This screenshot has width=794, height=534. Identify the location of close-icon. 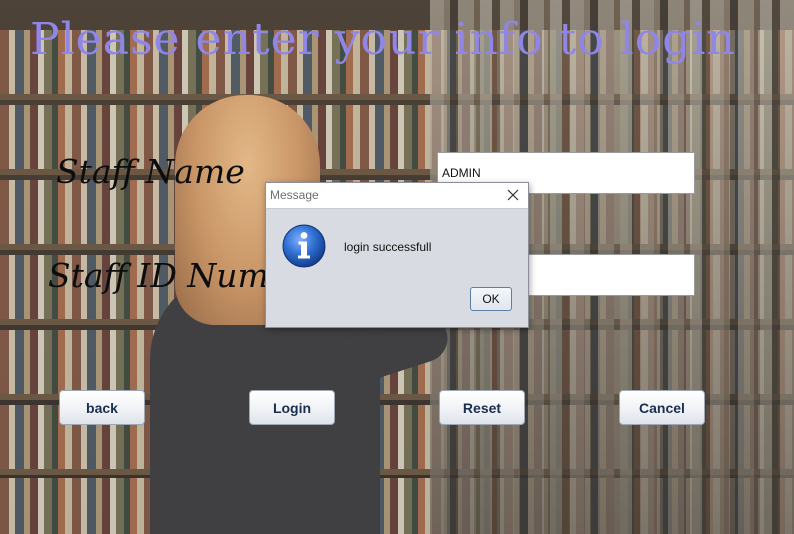
(513, 195).